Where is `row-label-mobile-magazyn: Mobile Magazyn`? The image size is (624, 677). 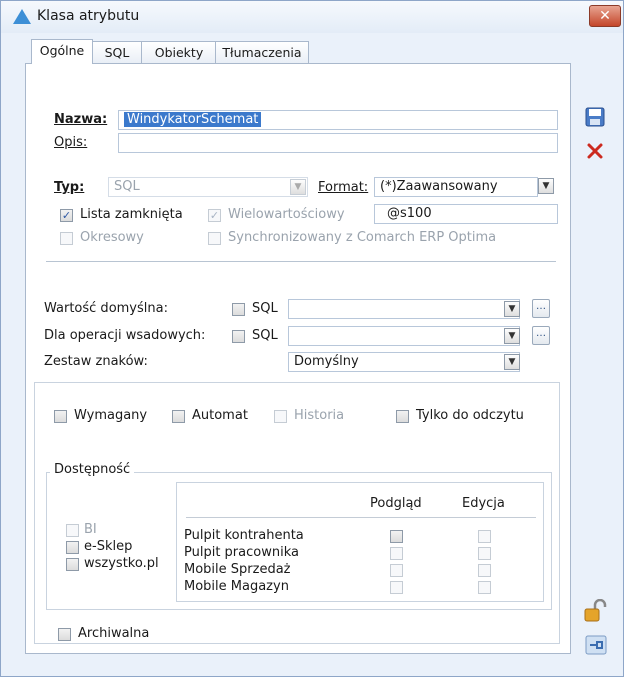
row-label-mobile-magazyn: Mobile Magazyn is located at coordinates (236, 586).